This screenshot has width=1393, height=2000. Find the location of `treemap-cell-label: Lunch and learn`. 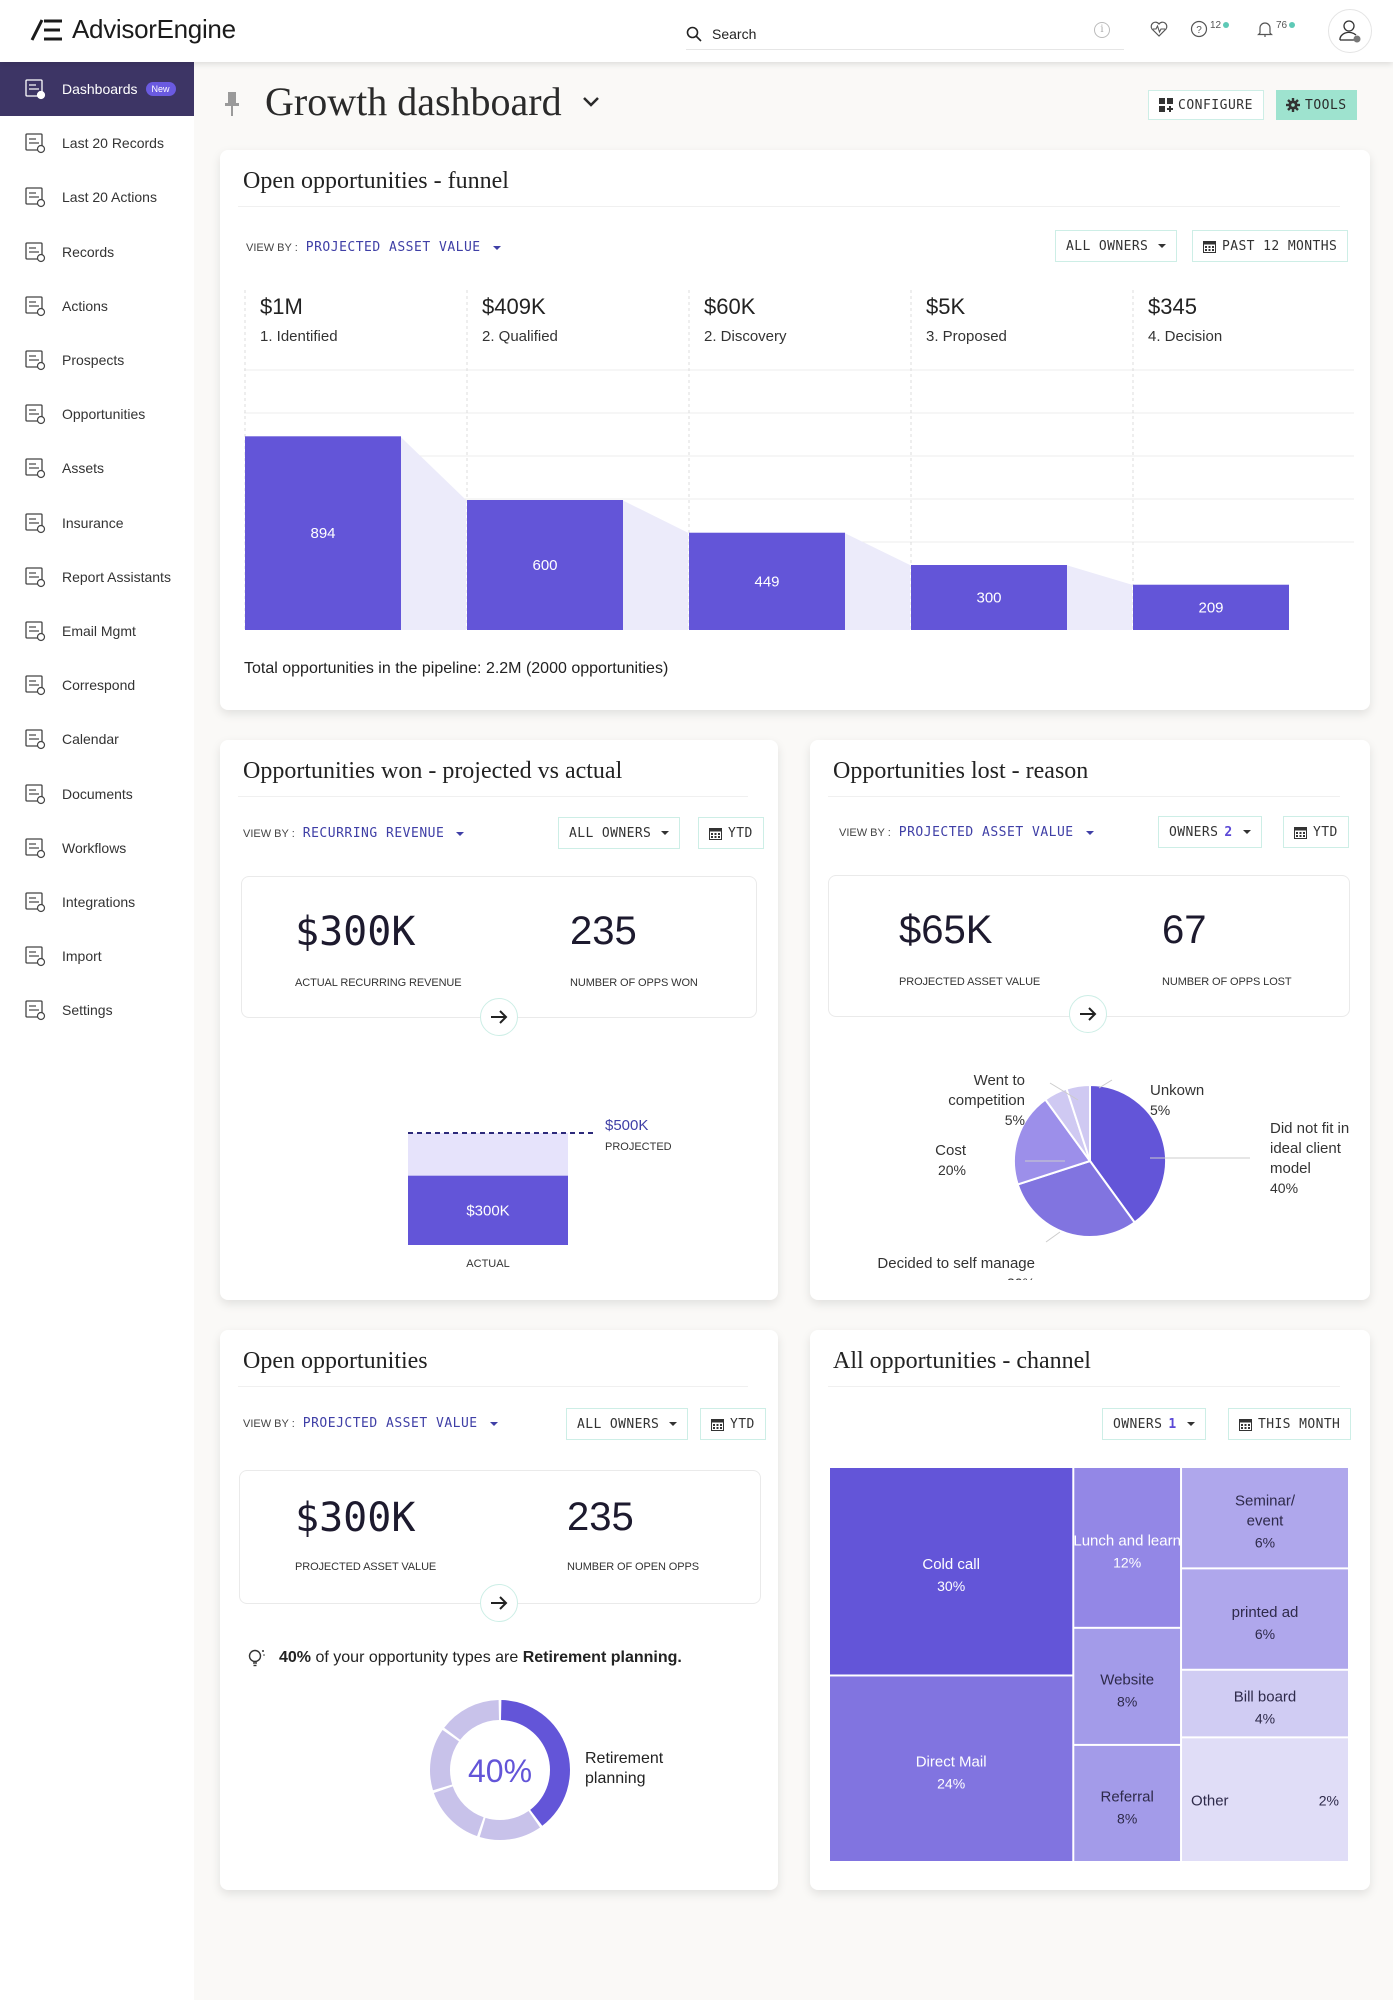

treemap-cell-label: Lunch and learn is located at coordinates (1127, 1540).